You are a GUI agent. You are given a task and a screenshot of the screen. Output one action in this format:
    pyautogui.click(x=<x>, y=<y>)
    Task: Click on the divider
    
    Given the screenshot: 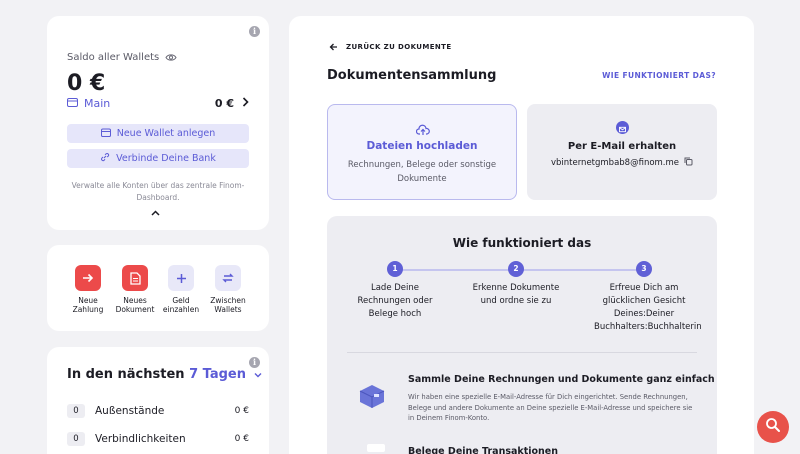 What is the action you would take?
    pyautogui.click(x=522, y=352)
    